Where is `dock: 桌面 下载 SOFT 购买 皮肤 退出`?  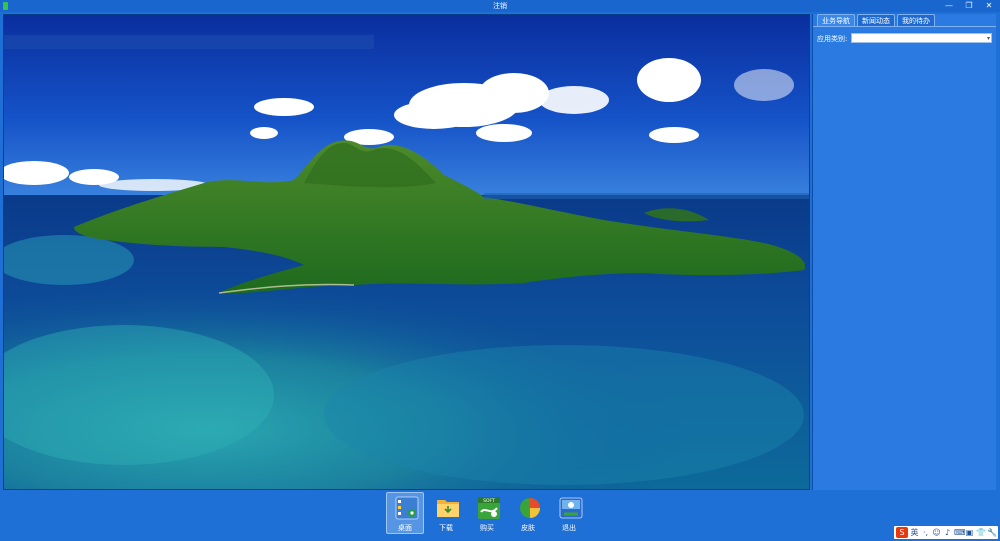
dock: 桌面 下载 SOFT 购买 皮肤 退出 is located at coordinates (487, 513).